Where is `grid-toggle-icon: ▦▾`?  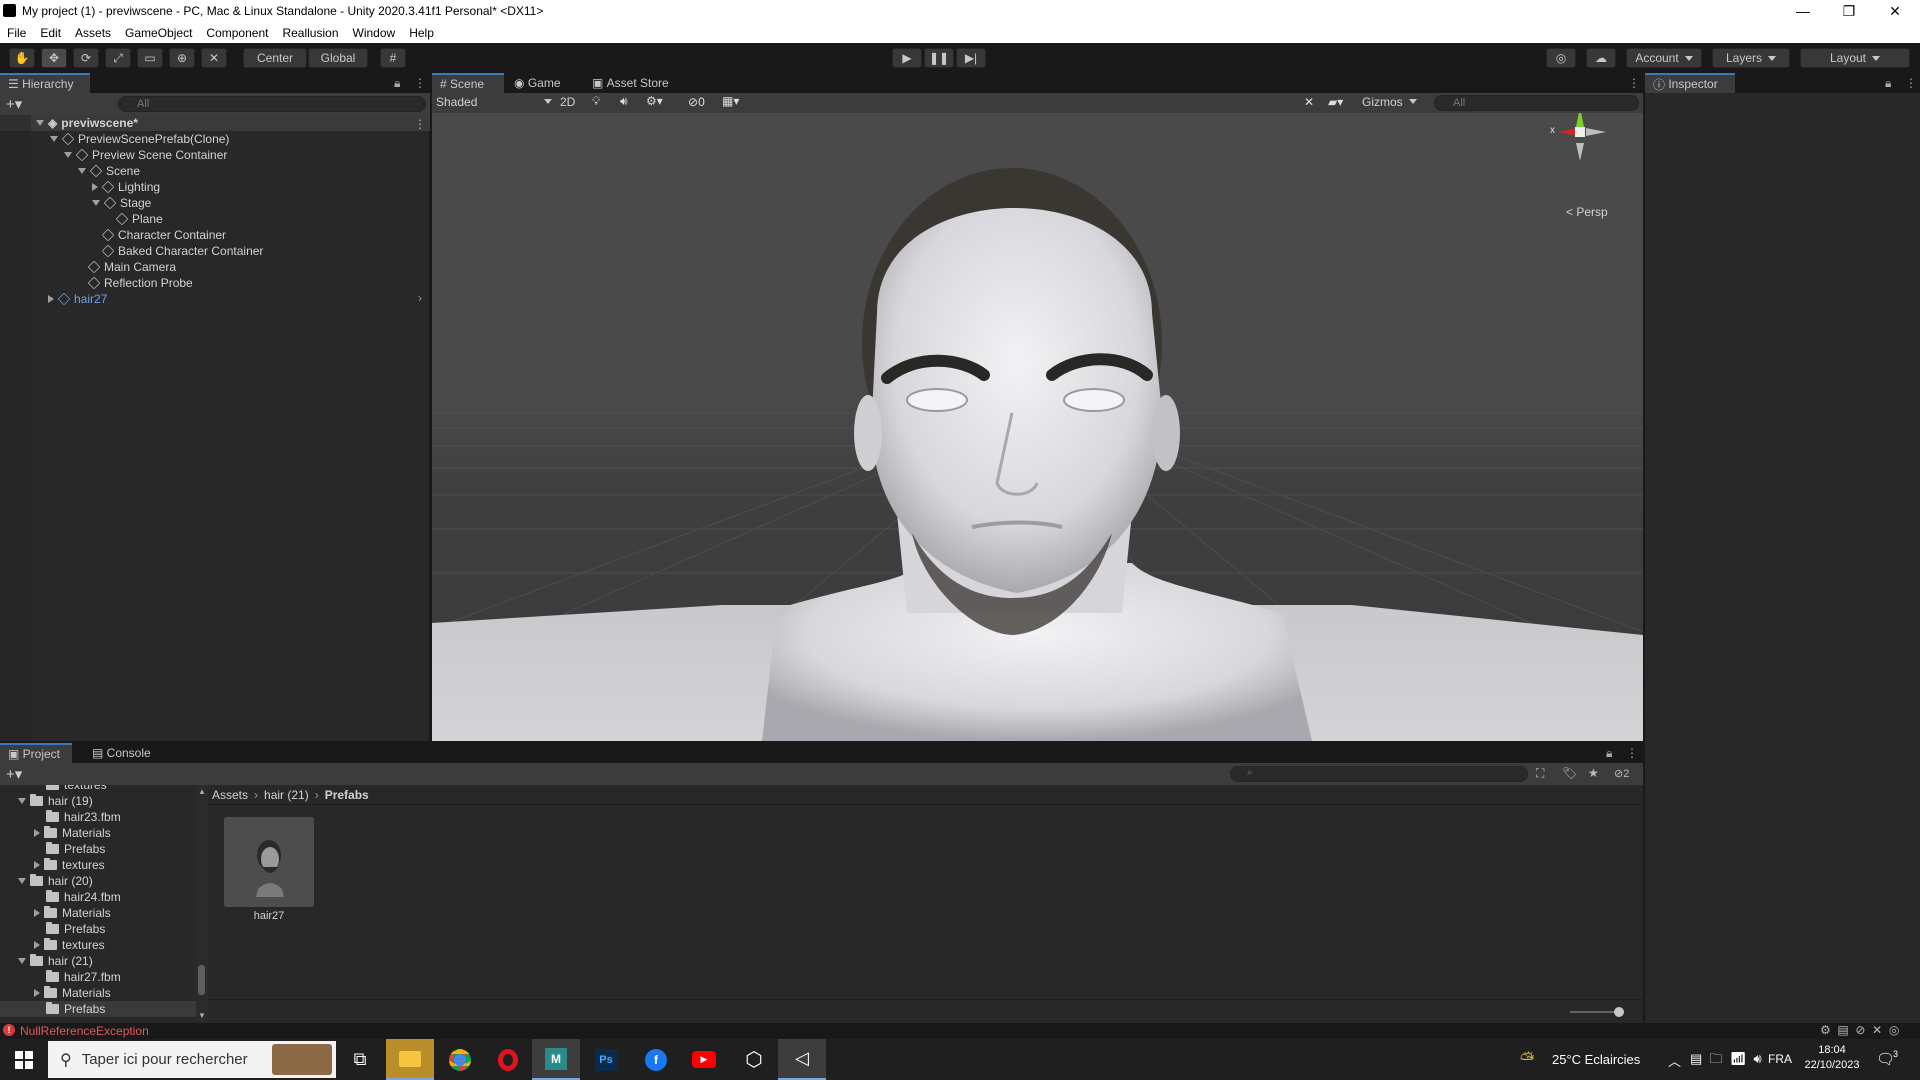
grid-toggle-icon: ▦▾ is located at coordinates (730, 101).